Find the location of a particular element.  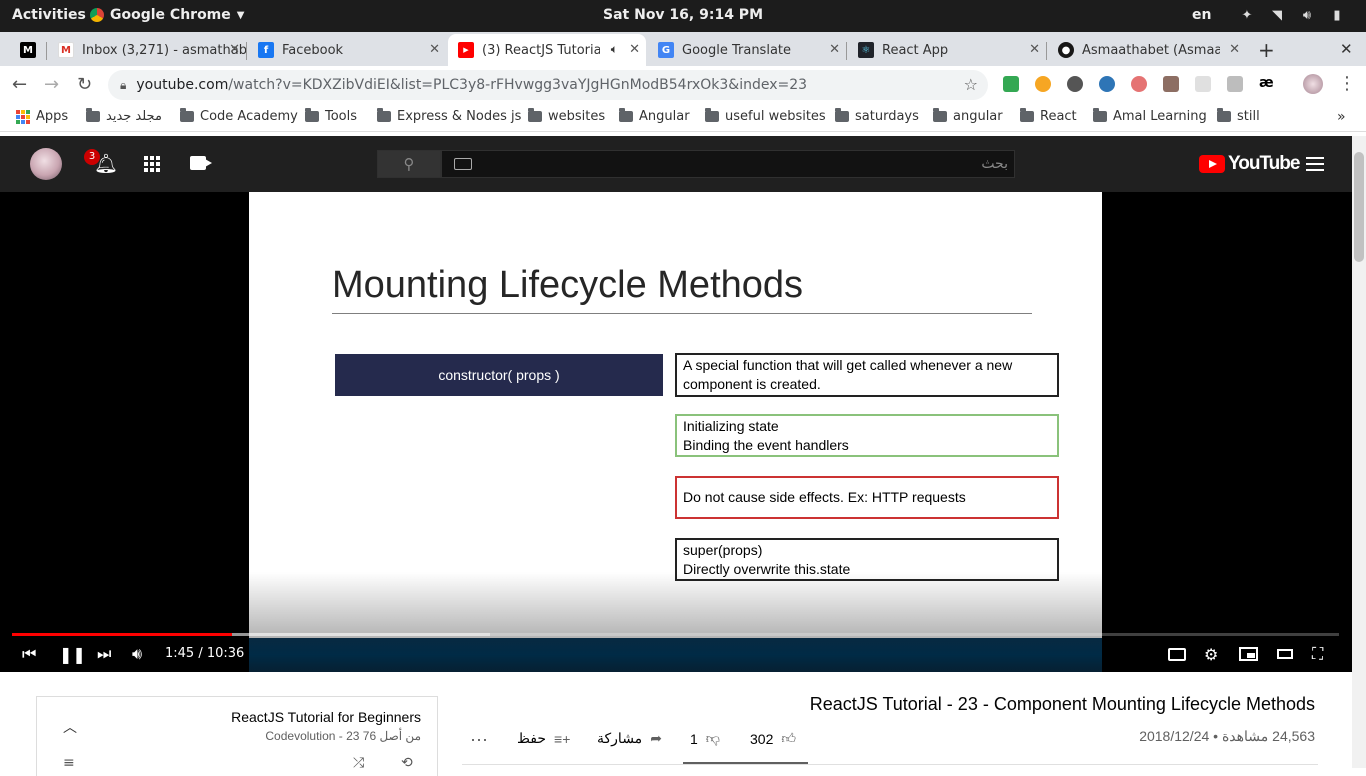

extension-orange-icon is located at coordinates (1043, 84).